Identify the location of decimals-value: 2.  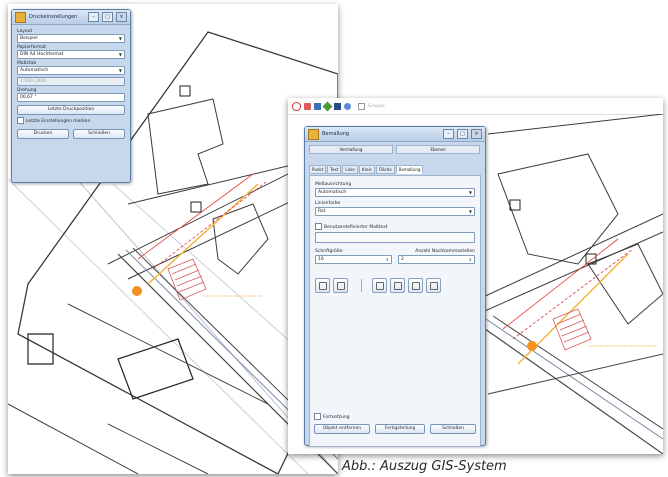
(402, 259).